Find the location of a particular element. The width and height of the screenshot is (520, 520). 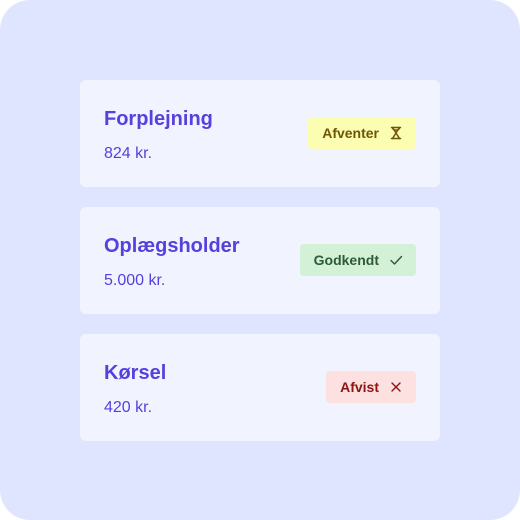

expense-amount: 5.000 kr. is located at coordinates (135, 280).